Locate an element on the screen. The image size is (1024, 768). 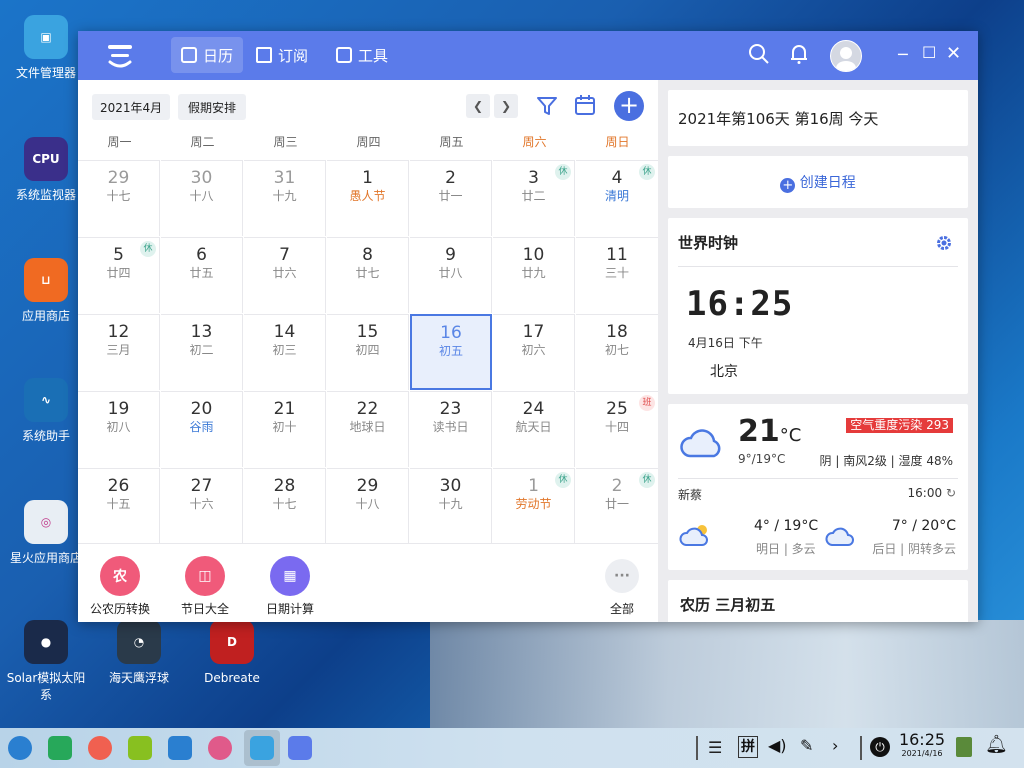
lunar-label: 廿一 is located at coordinates (450, 196).